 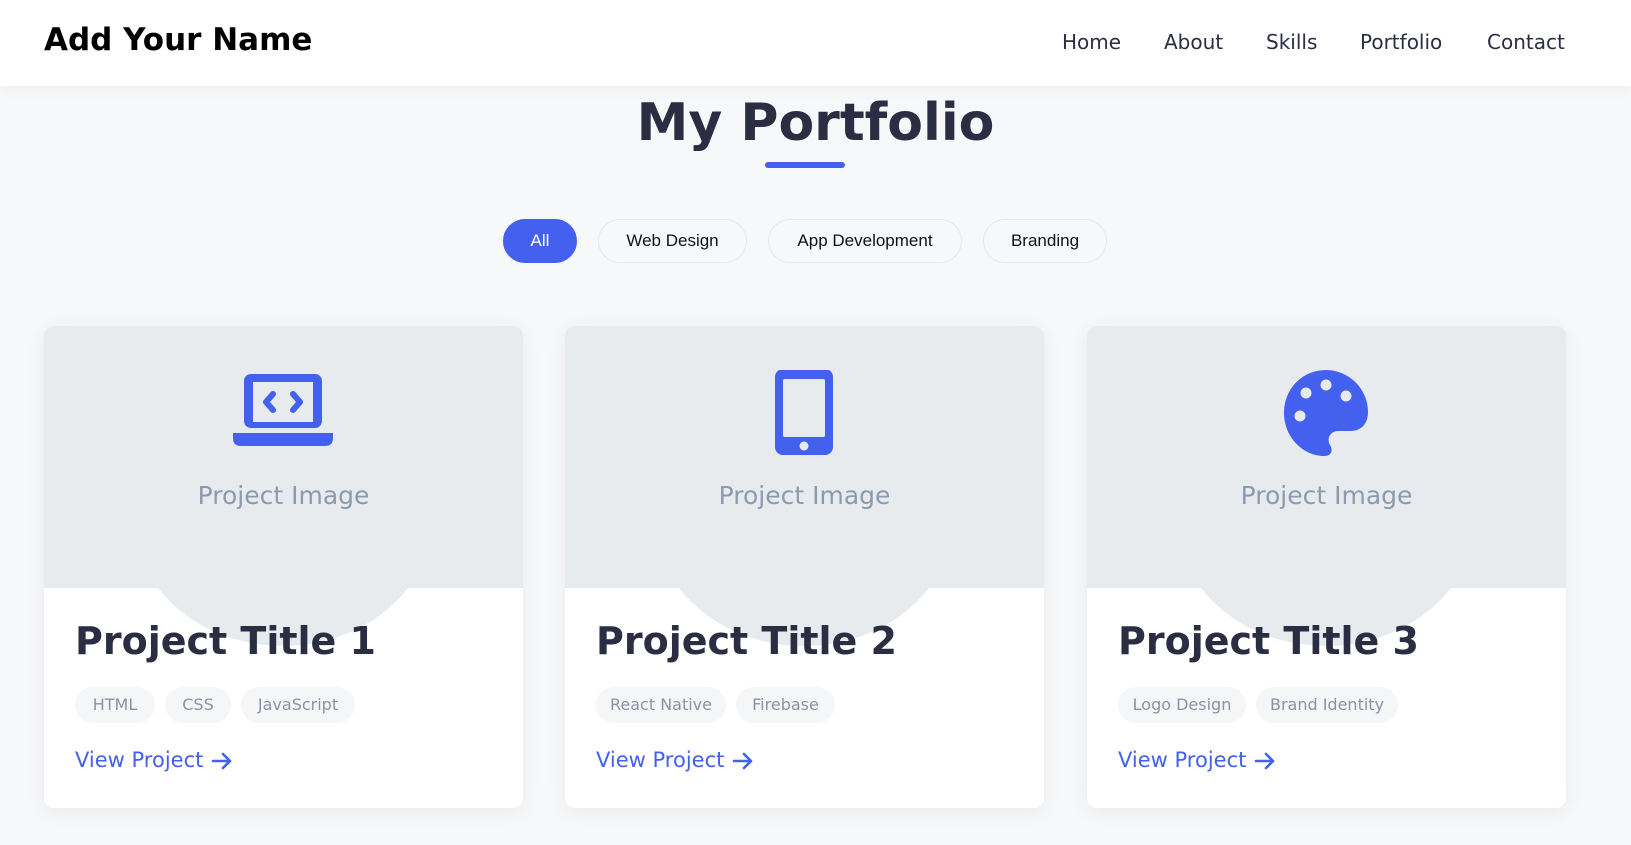 What do you see at coordinates (661, 705) in the screenshot?
I see `tag: React Native` at bounding box center [661, 705].